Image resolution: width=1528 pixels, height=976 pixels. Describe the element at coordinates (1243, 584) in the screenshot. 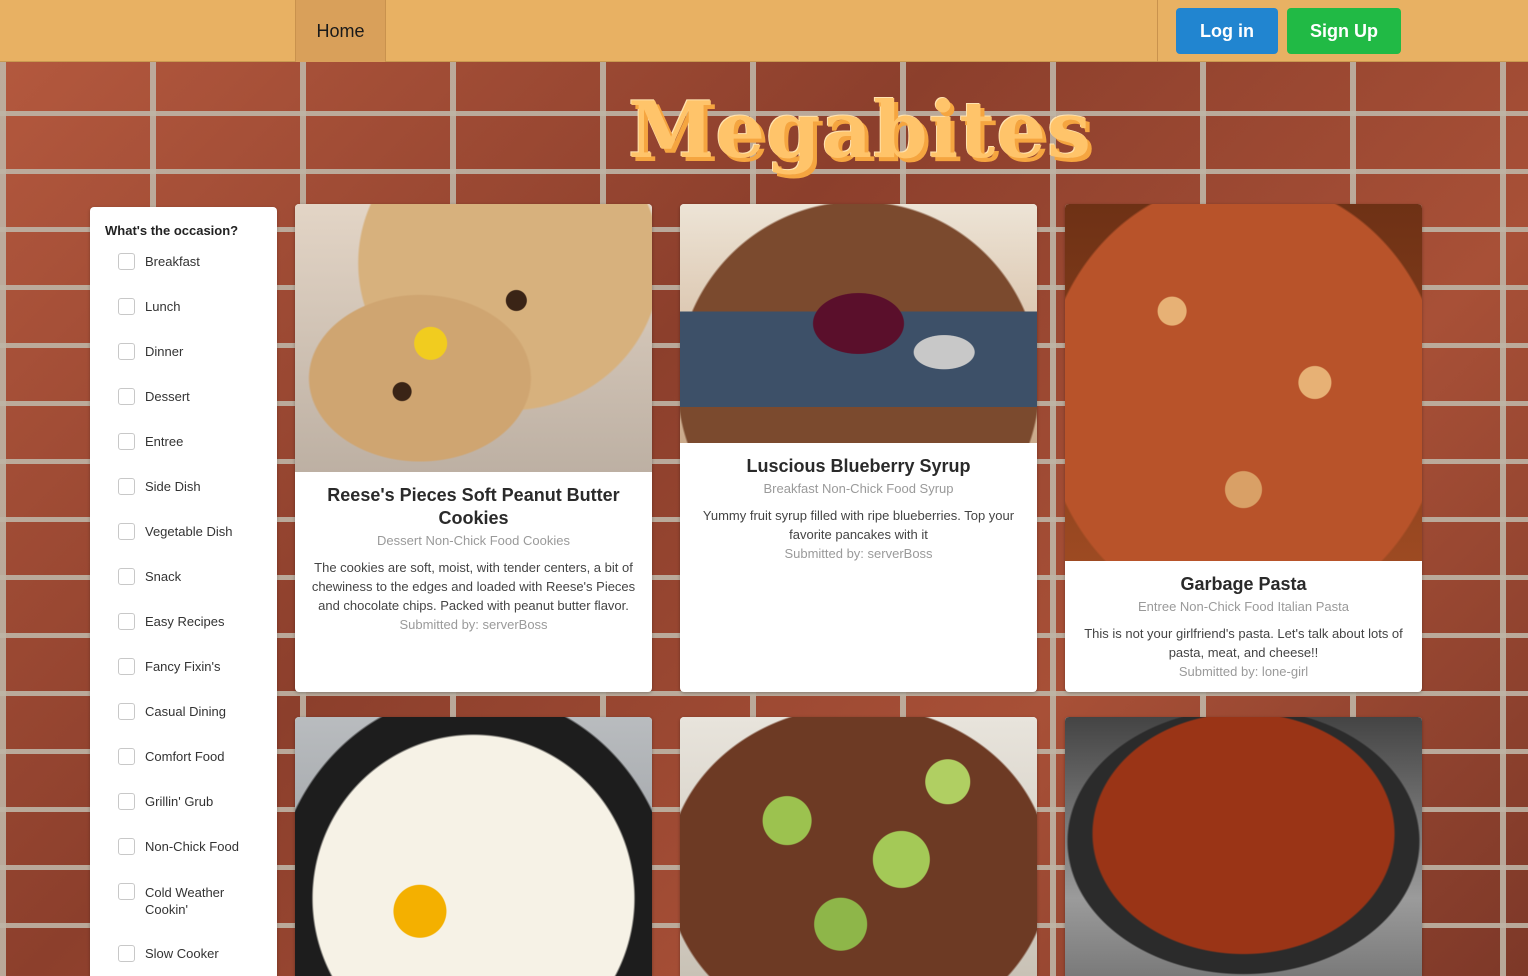

I see `recipe-title: Garbage Pasta` at that location.